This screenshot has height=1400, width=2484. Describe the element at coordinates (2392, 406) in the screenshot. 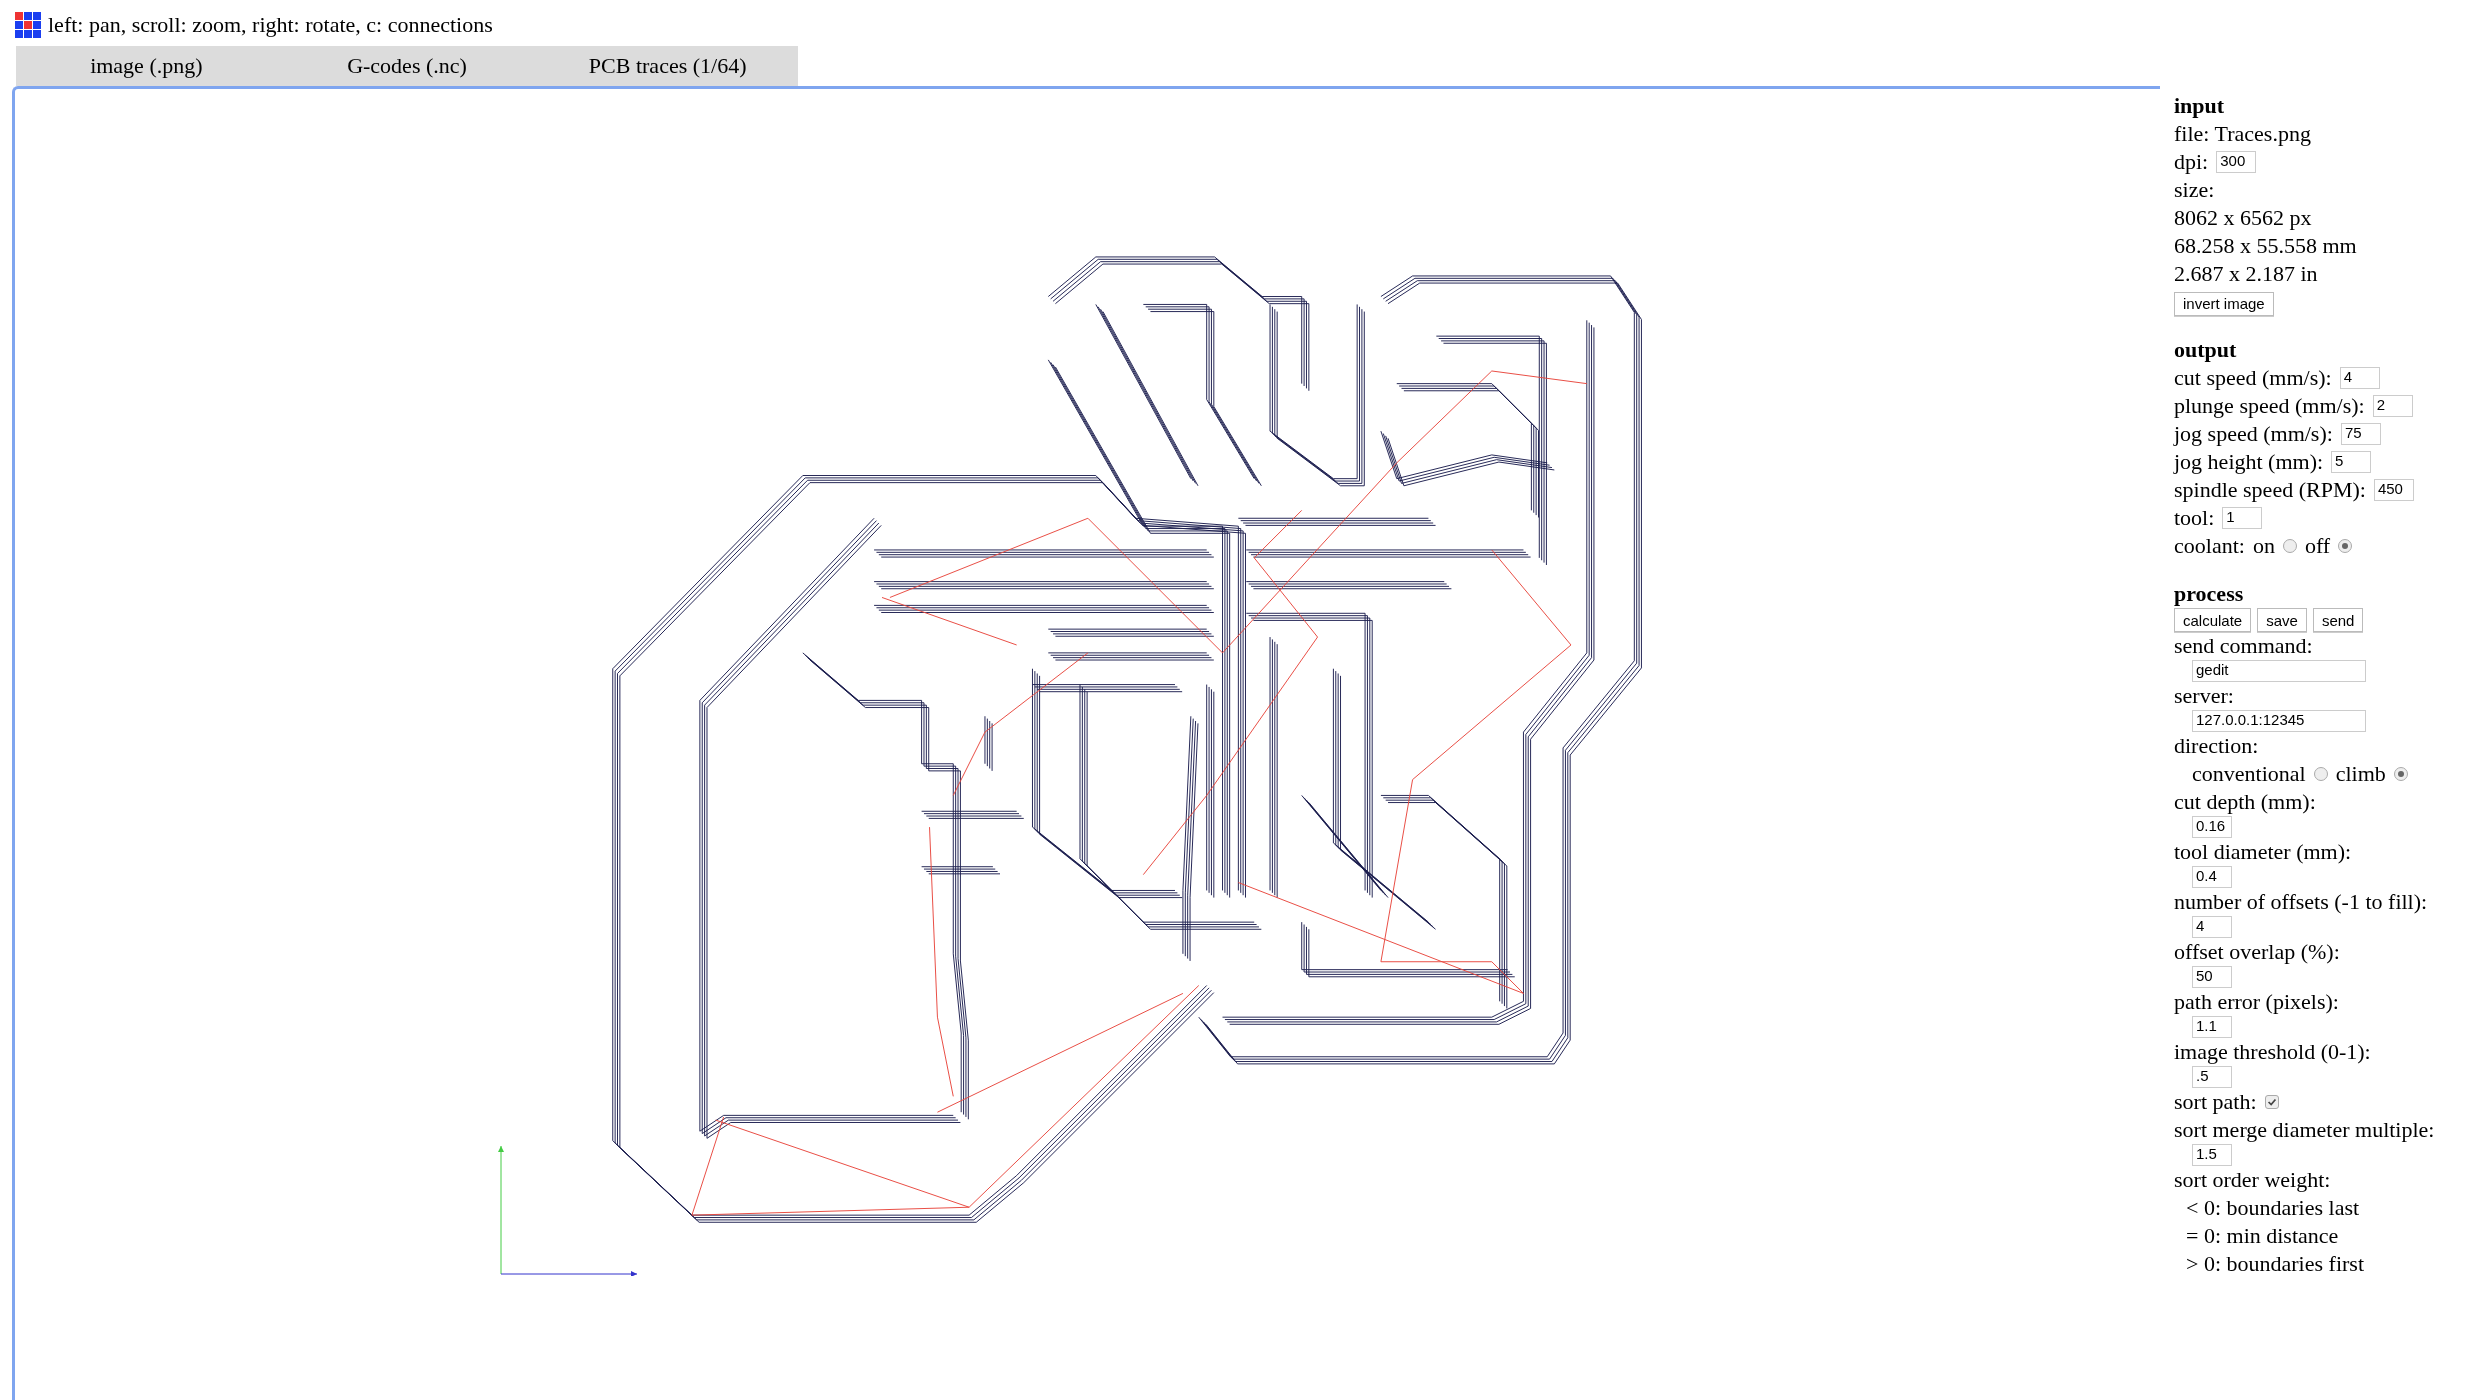

I see `input-field: 2` at that location.